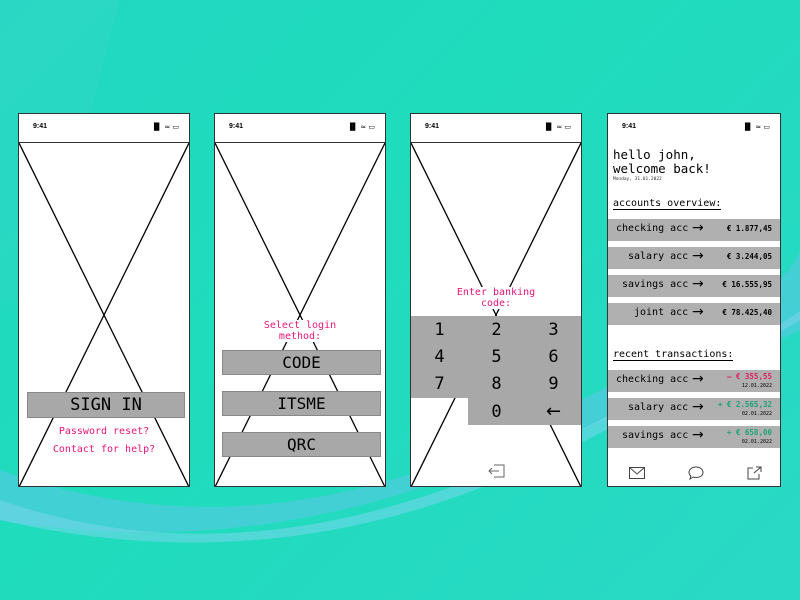 The image size is (800, 600). I want to click on account-row-checking: checking acc → € 1.877,45, so click(694, 230).